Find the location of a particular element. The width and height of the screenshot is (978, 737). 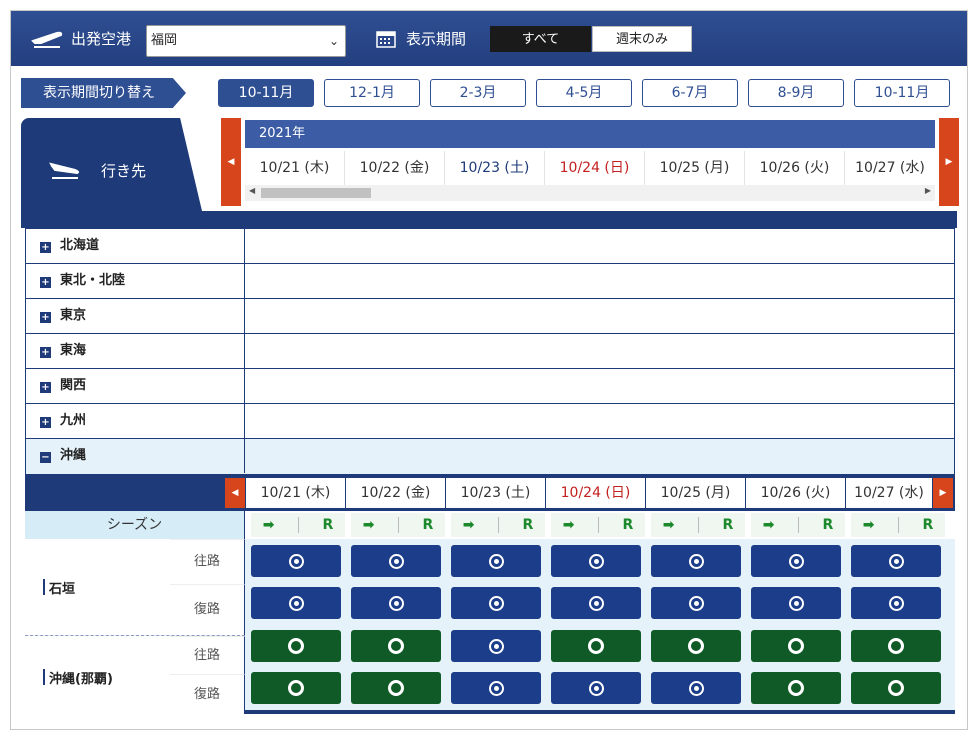

region-row-hokkaido: + 北海道 is located at coordinates (490, 246).